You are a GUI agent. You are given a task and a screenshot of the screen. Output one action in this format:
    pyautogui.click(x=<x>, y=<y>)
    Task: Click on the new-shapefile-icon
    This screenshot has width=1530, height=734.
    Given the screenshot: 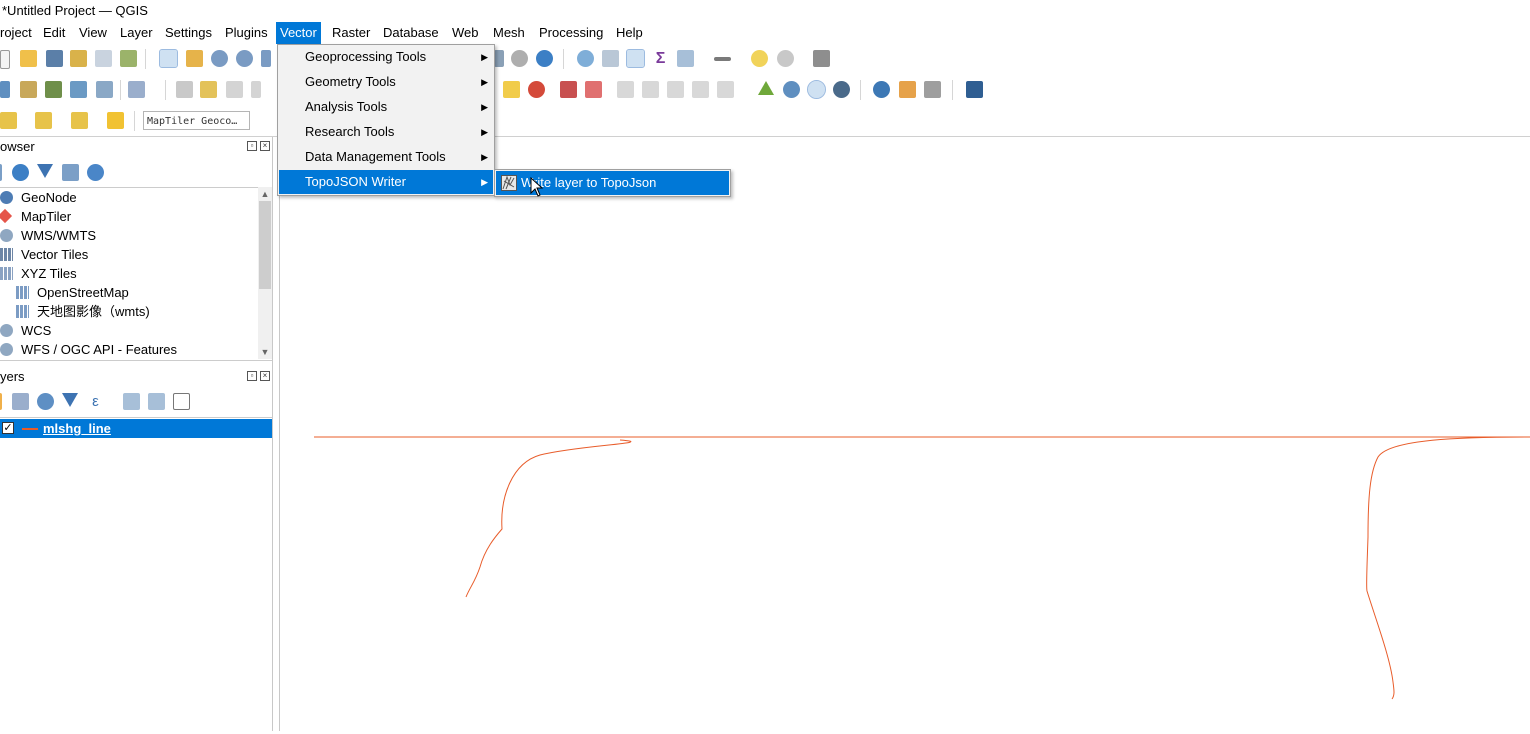 What is the action you would take?
    pyautogui.click(x=53, y=89)
    